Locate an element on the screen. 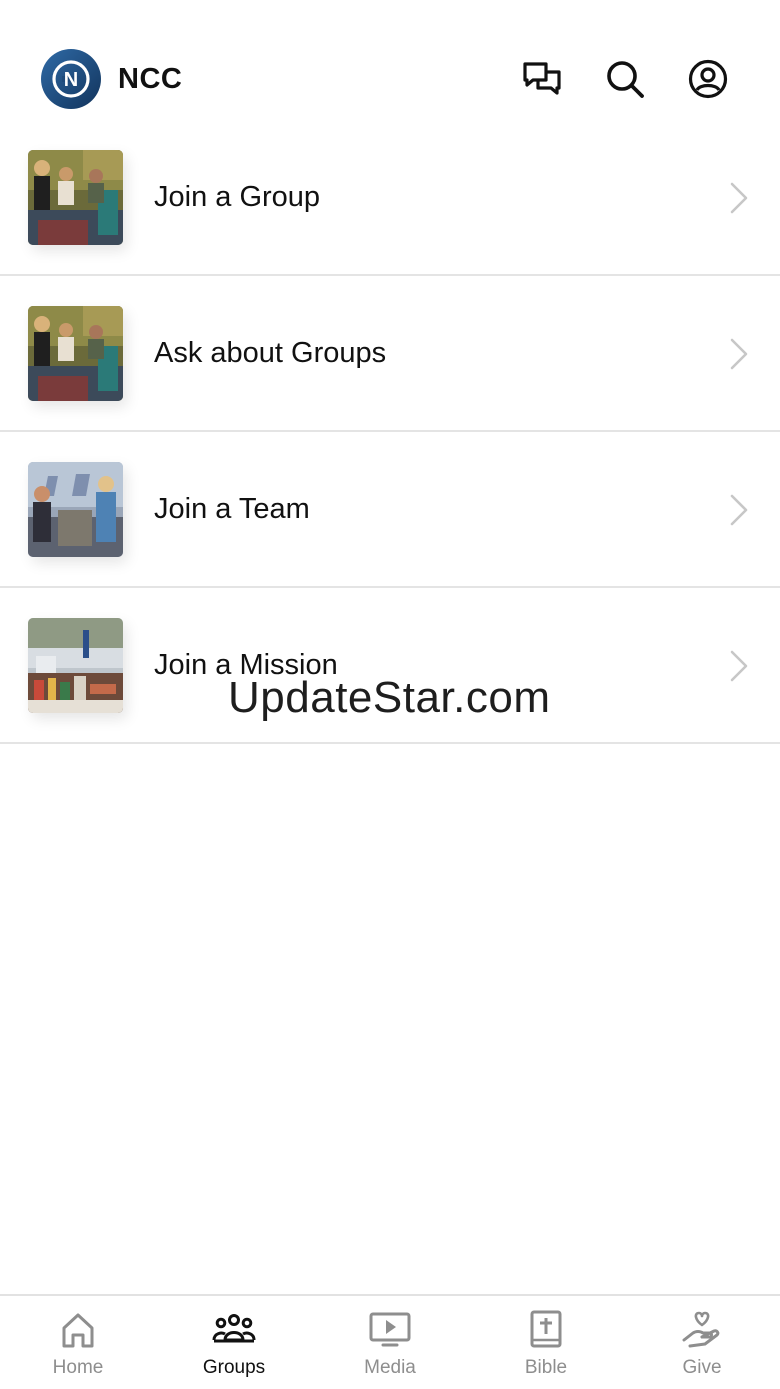  tab-home: Home is located at coordinates (78, 1342).